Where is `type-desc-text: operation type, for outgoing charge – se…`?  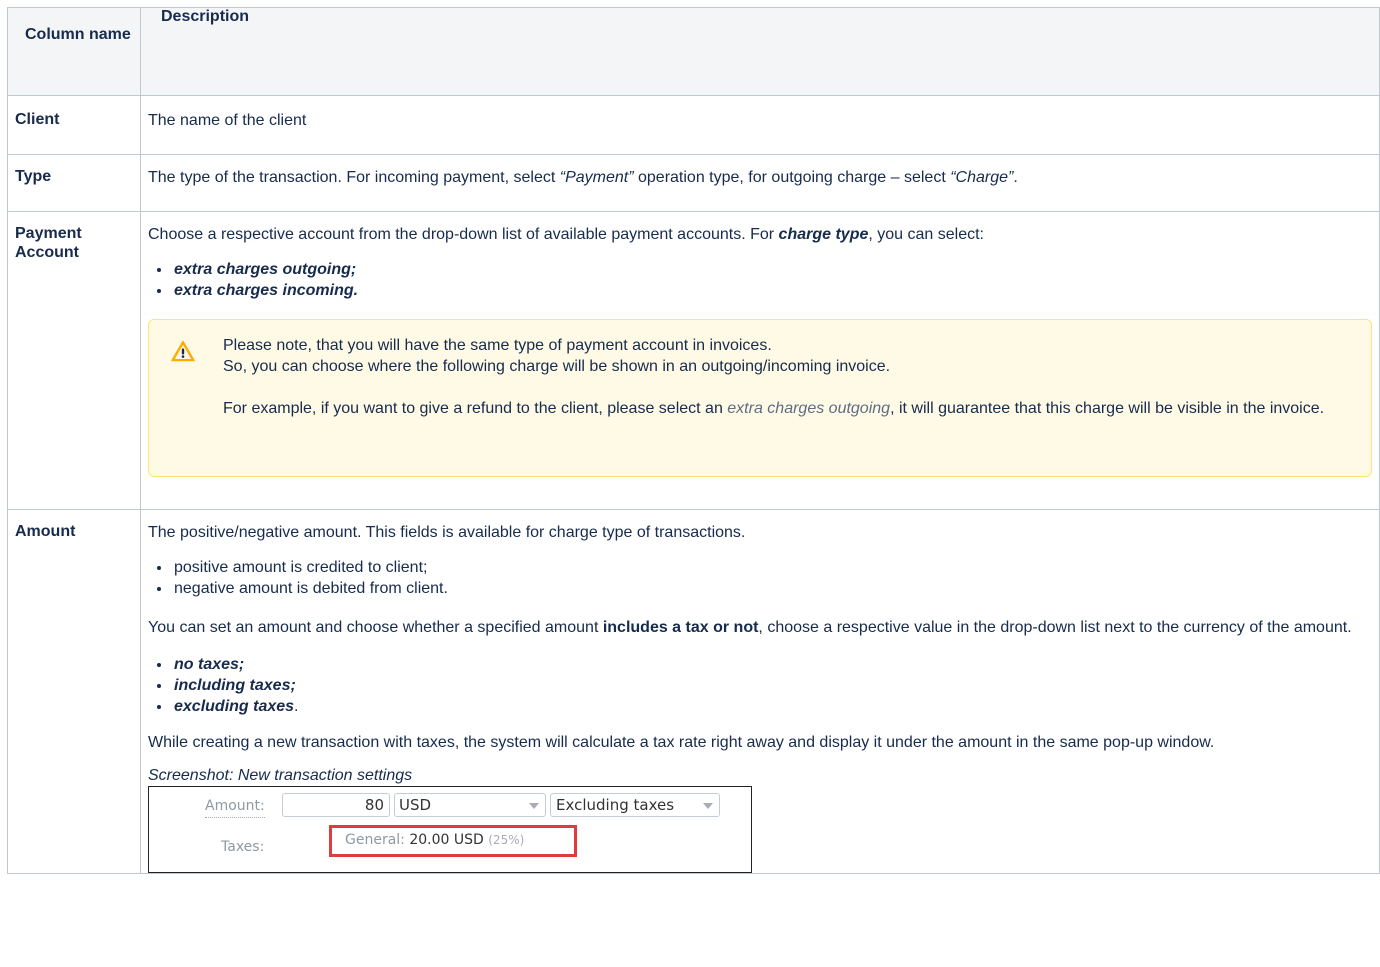 type-desc-text: operation type, for outgoing charge – se… is located at coordinates (792, 177).